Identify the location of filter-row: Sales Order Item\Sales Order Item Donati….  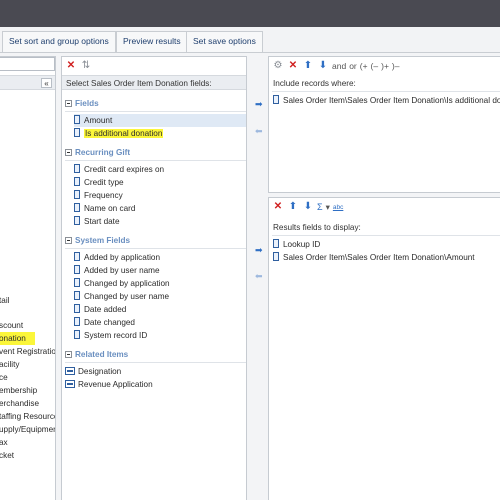
(386, 100).